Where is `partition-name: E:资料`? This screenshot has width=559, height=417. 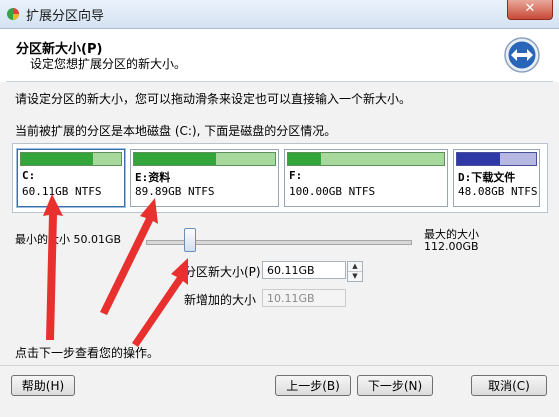 partition-name: E:资料 is located at coordinates (153, 177).